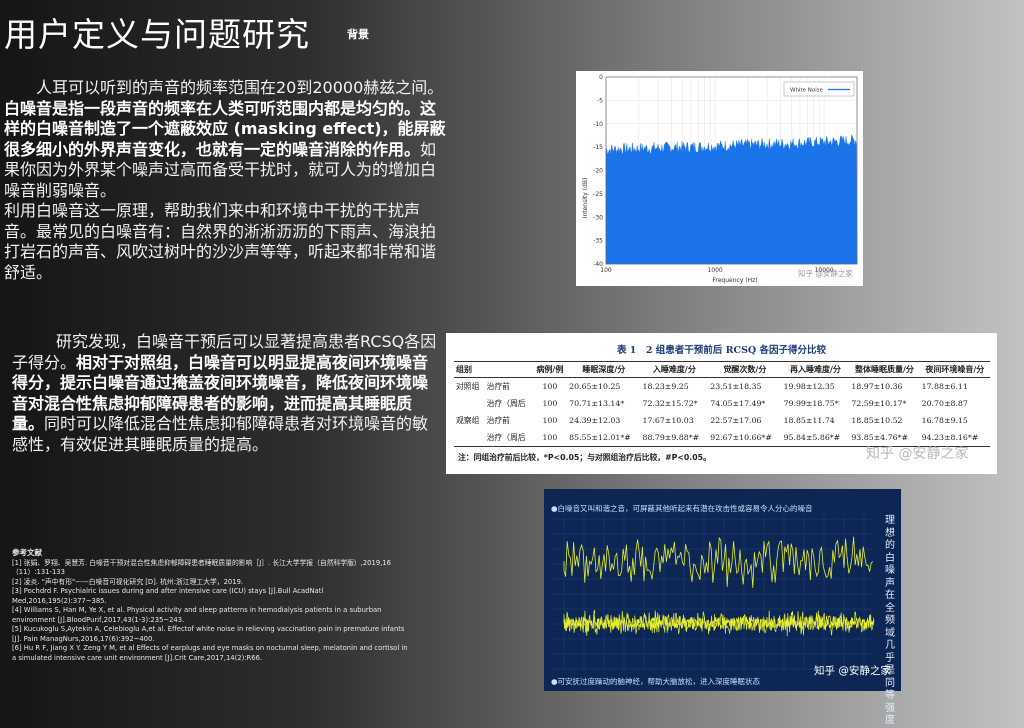 The image size is (1024, 728). I want to click on table-note: 注：同组治疗前后比较，*P<0.05；与对照组治疗后比较，#P<0.05。, so click(584, 457).